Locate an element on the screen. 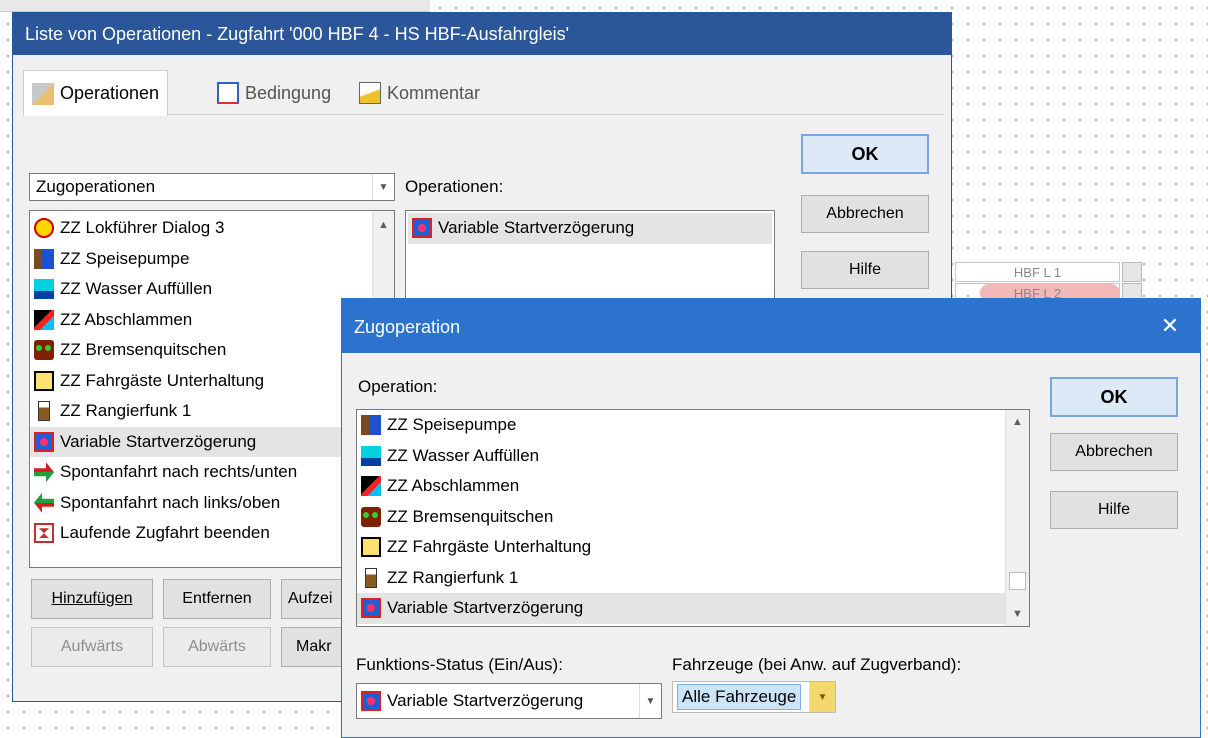  scroll-down-icon: ▼ is located at coordinates (1017, 614).